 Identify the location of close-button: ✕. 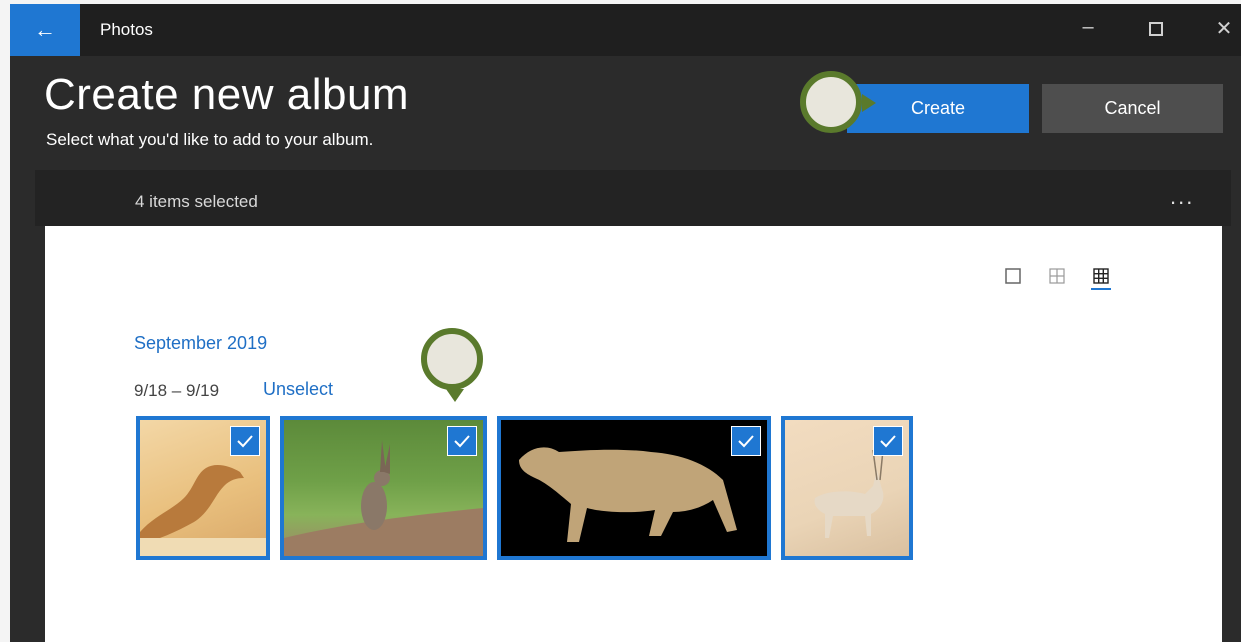
(1222, 28).